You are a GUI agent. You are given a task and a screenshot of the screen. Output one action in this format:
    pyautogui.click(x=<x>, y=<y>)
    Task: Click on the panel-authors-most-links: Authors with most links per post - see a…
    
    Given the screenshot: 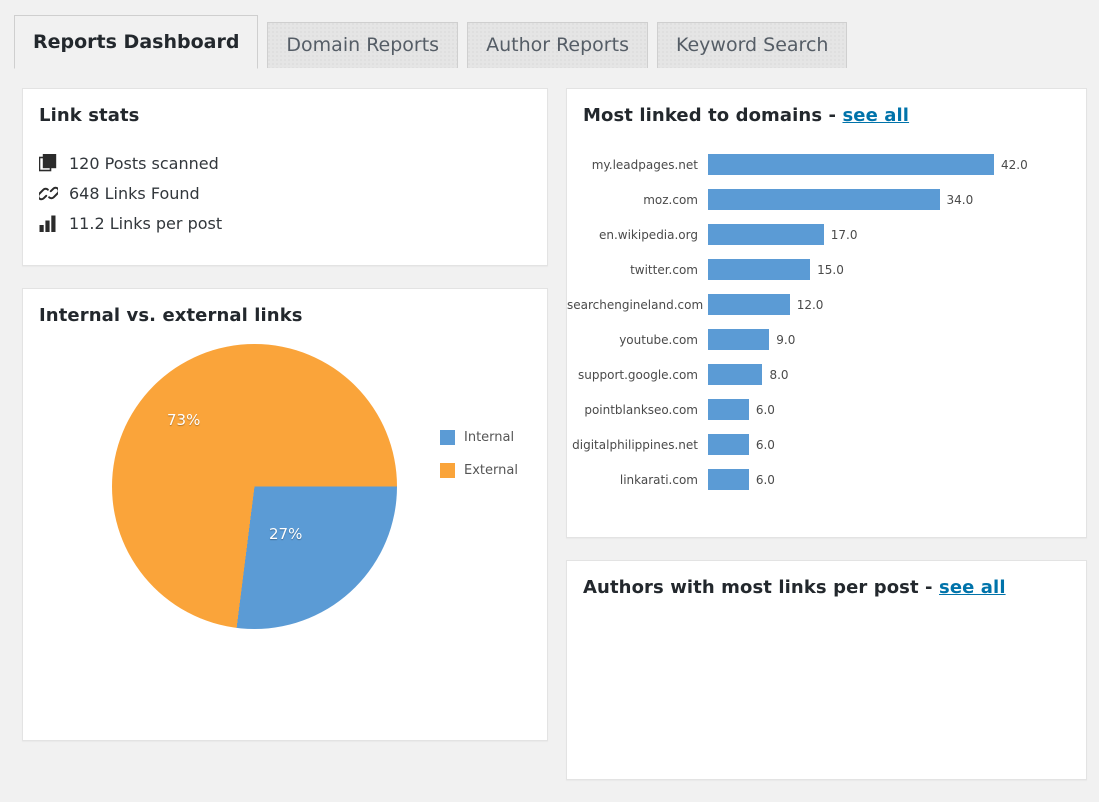 What is the action you would take?
    pyautogui.click(x=826, y=670)
    